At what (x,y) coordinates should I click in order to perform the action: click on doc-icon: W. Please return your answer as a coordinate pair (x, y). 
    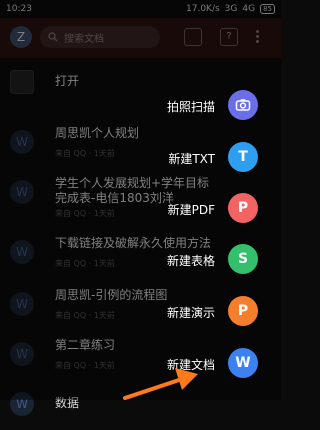
    Looking at the image, I should click on (243, 363).